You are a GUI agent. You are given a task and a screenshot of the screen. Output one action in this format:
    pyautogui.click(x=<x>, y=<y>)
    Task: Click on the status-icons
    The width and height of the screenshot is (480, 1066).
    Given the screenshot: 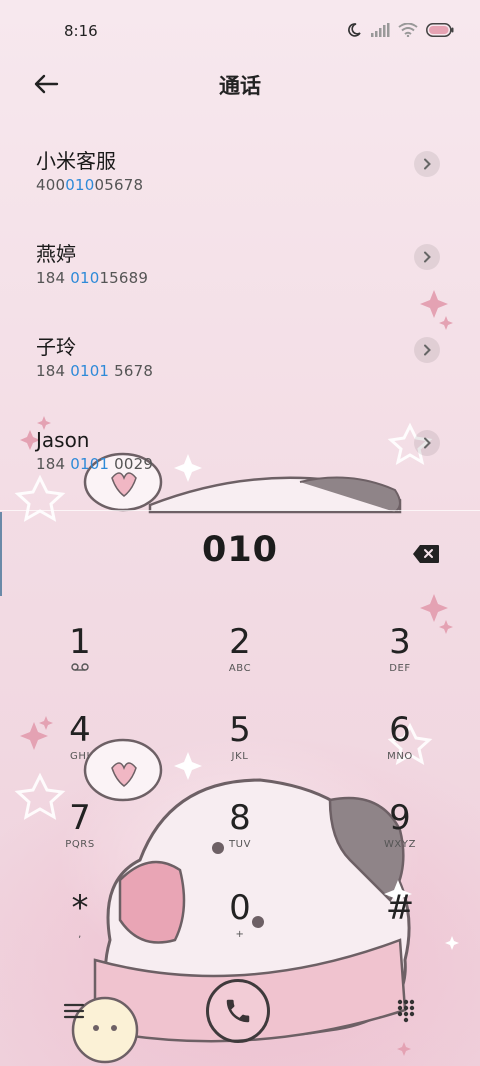 What is the action you would take?
    pyautogui.click(x=400, y=30)
    